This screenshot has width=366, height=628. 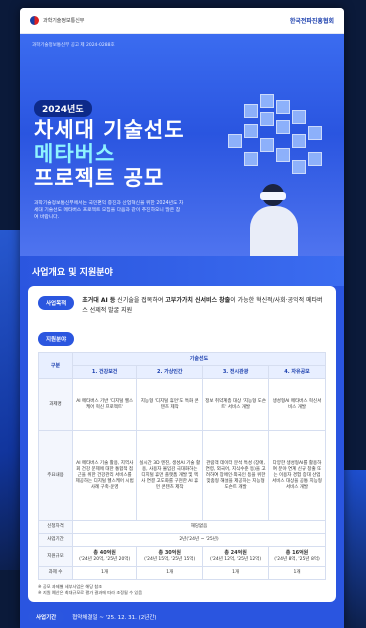 What do you see at coordinates (46, 617) in the screenshot?
I see `period-pill: 사업기간` at bounding box center [46, 617].